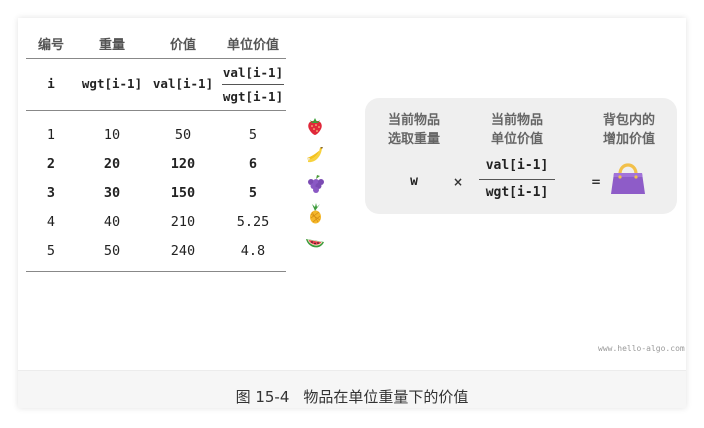  Describe the element at coordinates (458, 182) in the screenshot. I see `times-operator: ×` at that location.